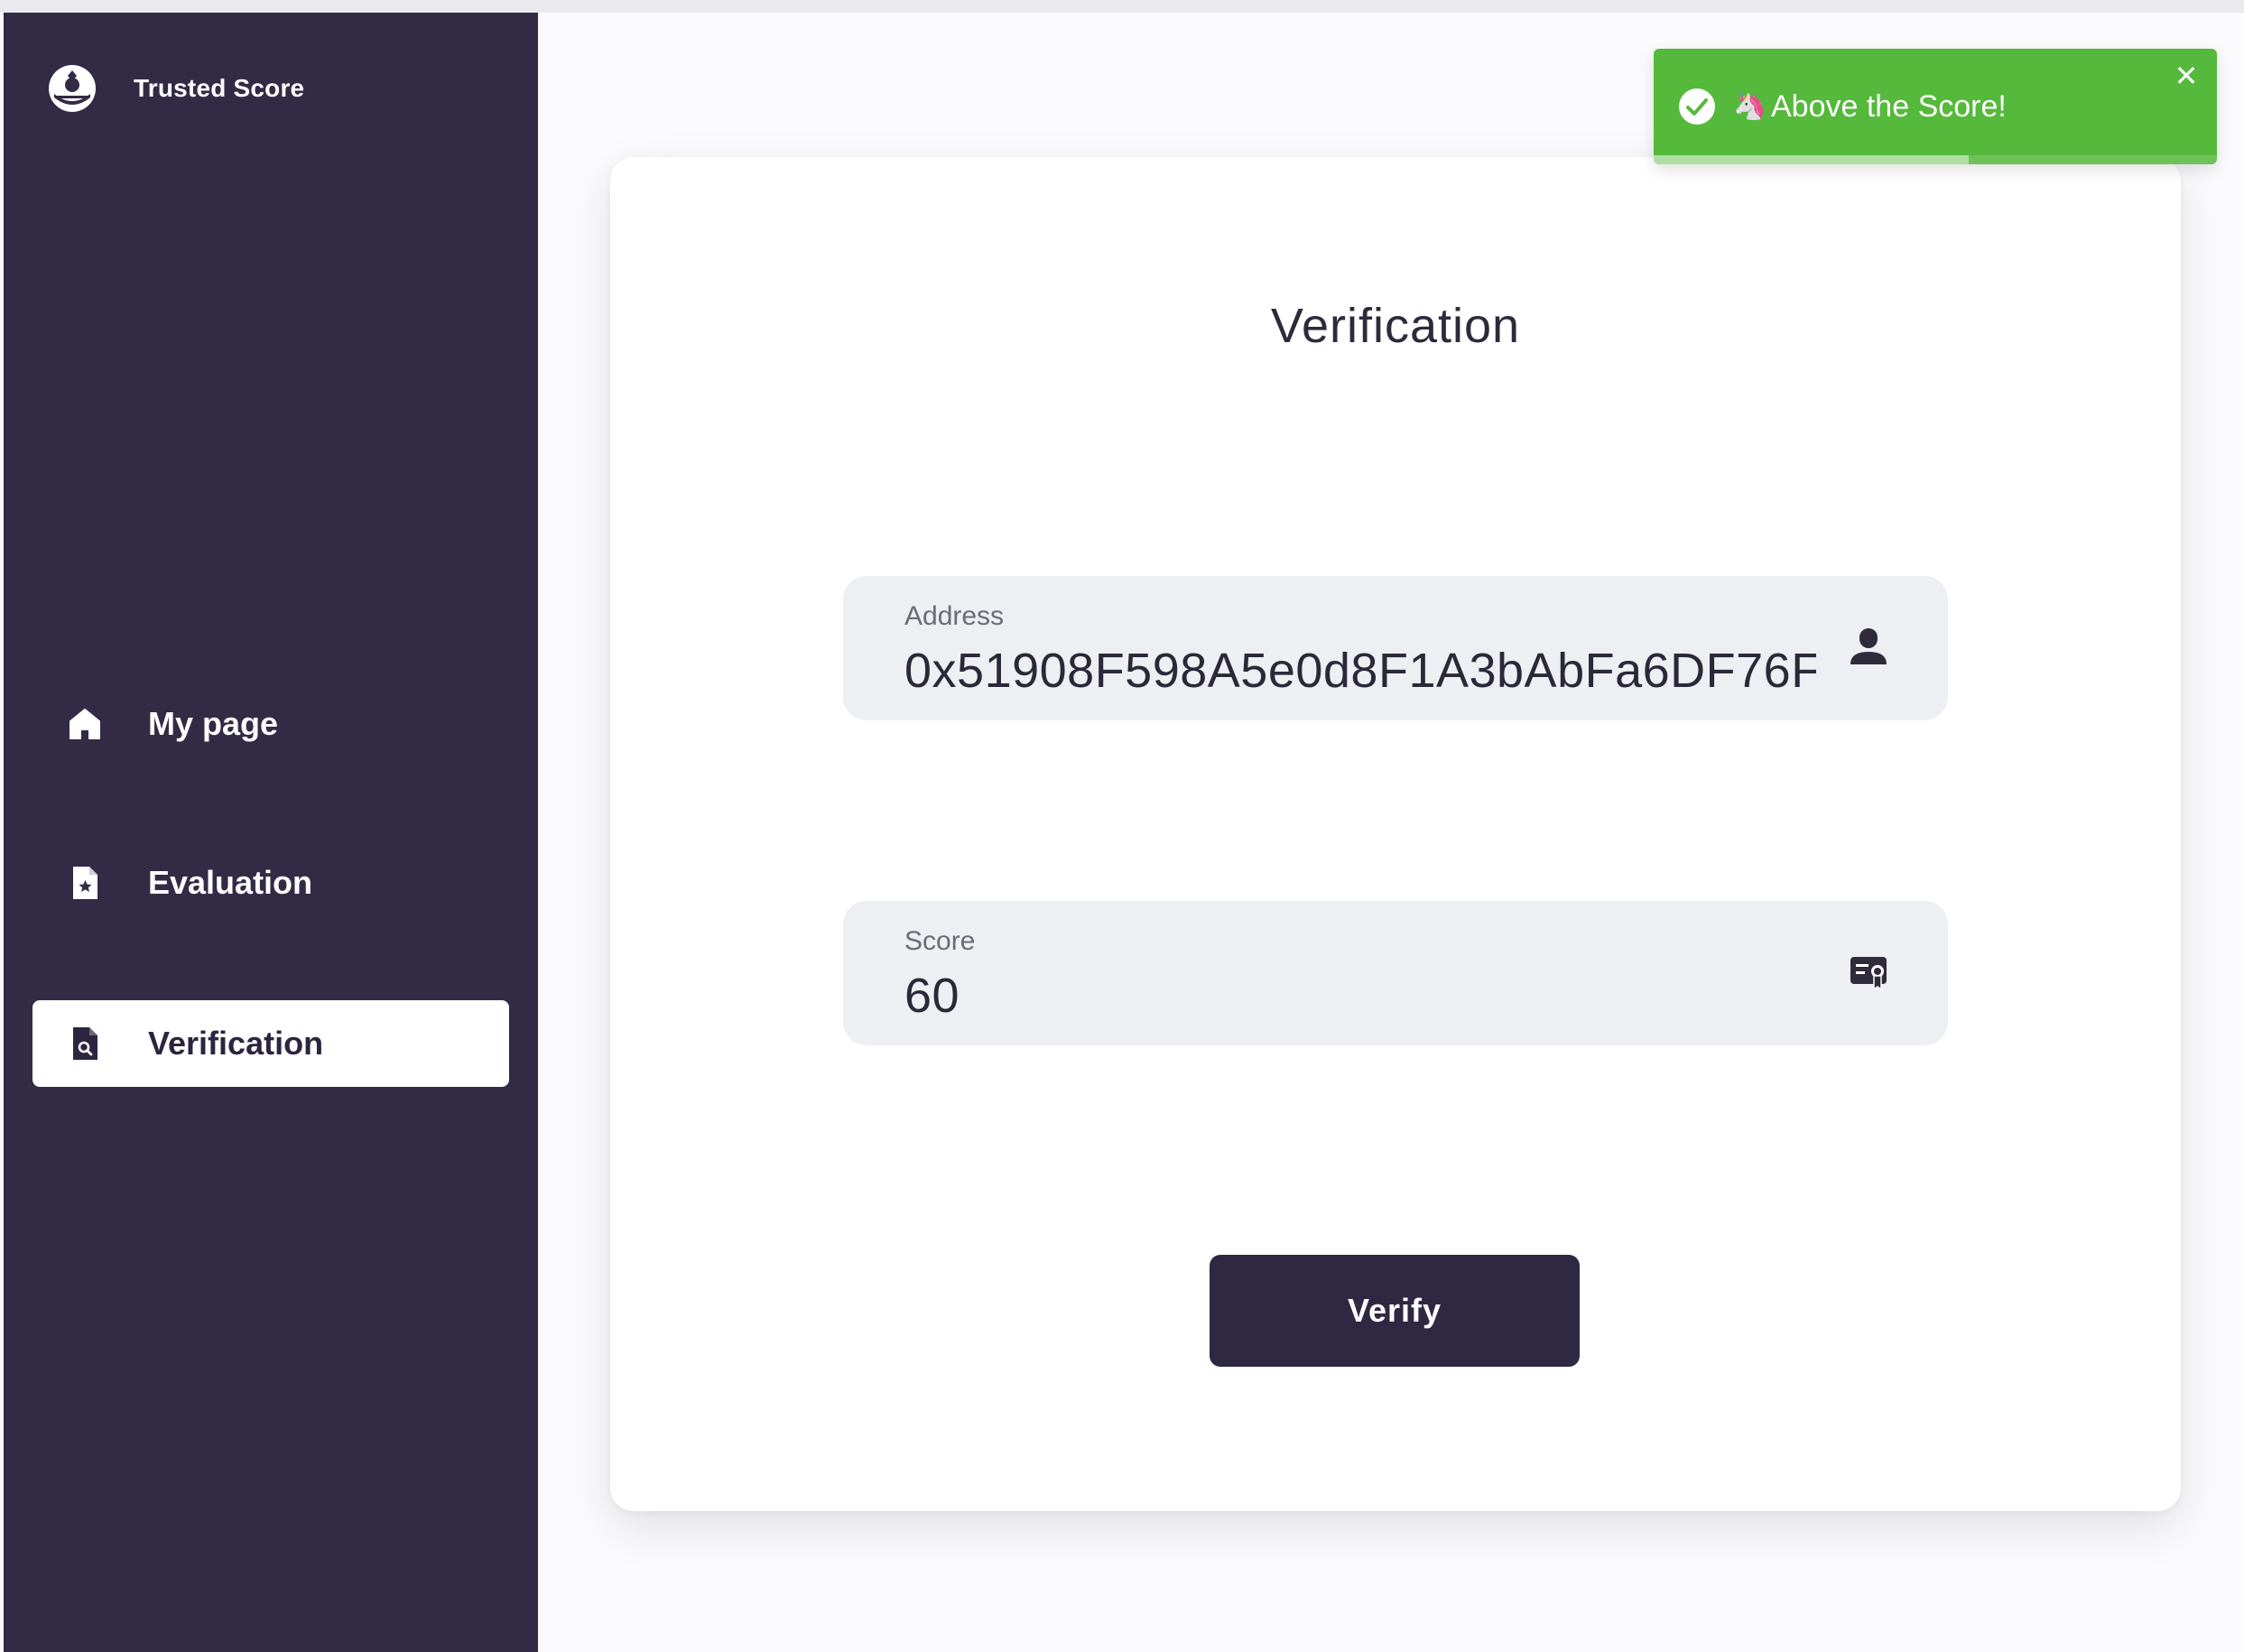 The height and width of the screenshot is (1652, 2244). I want to click on app-name: Trusted Score, so click(219, 88).